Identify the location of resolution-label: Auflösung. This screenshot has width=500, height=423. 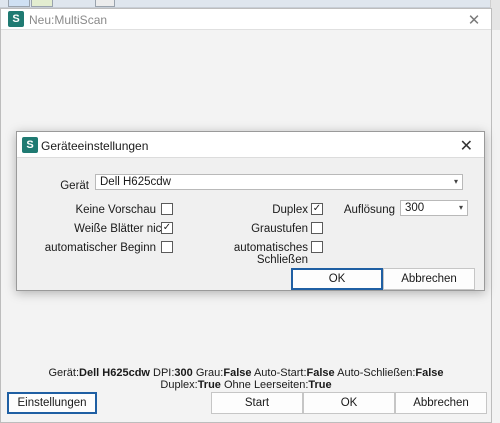
(369, 210).